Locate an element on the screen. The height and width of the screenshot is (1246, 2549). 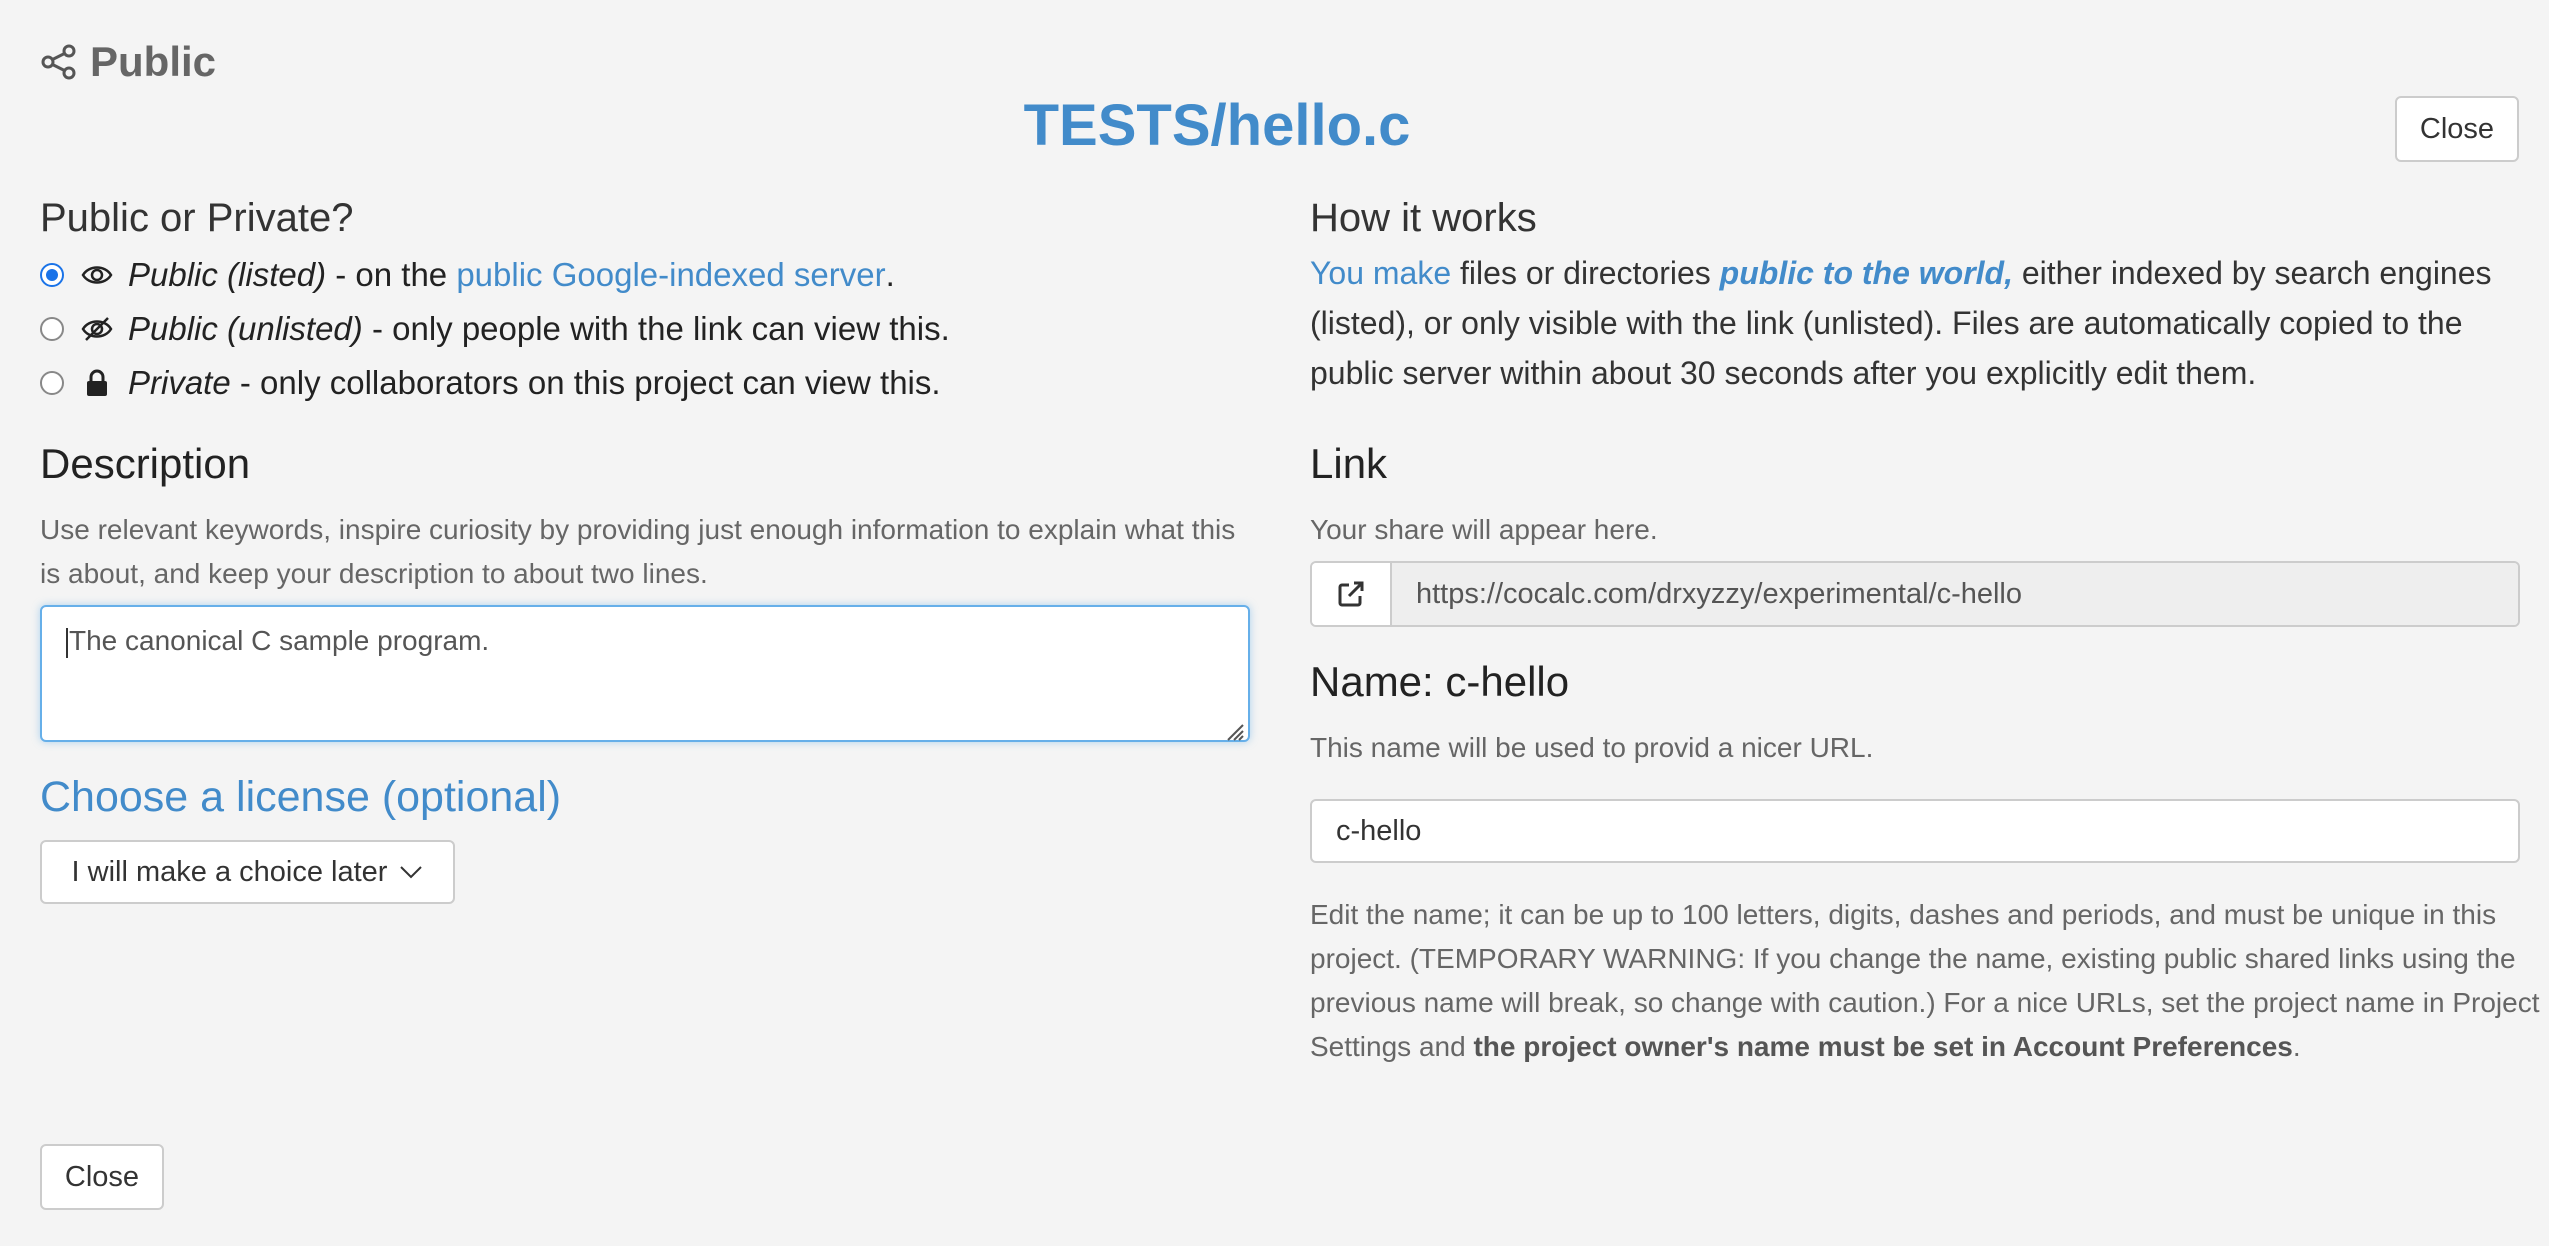
description-heading: Description is located at coordinates (145, 463).